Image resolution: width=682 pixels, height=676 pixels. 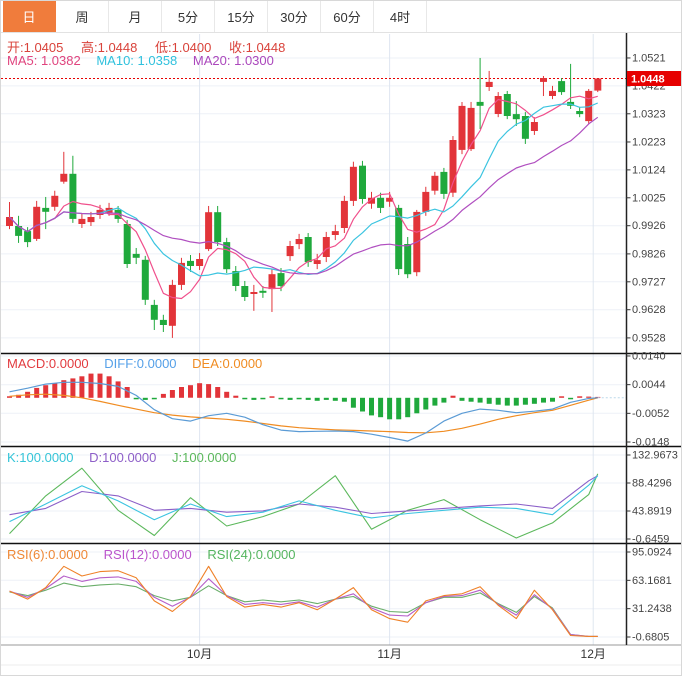 What do you see at coordinates (650, 443) in the screenshot?
I see `svg-text: -0.0148` at bounding box center [650, 443].